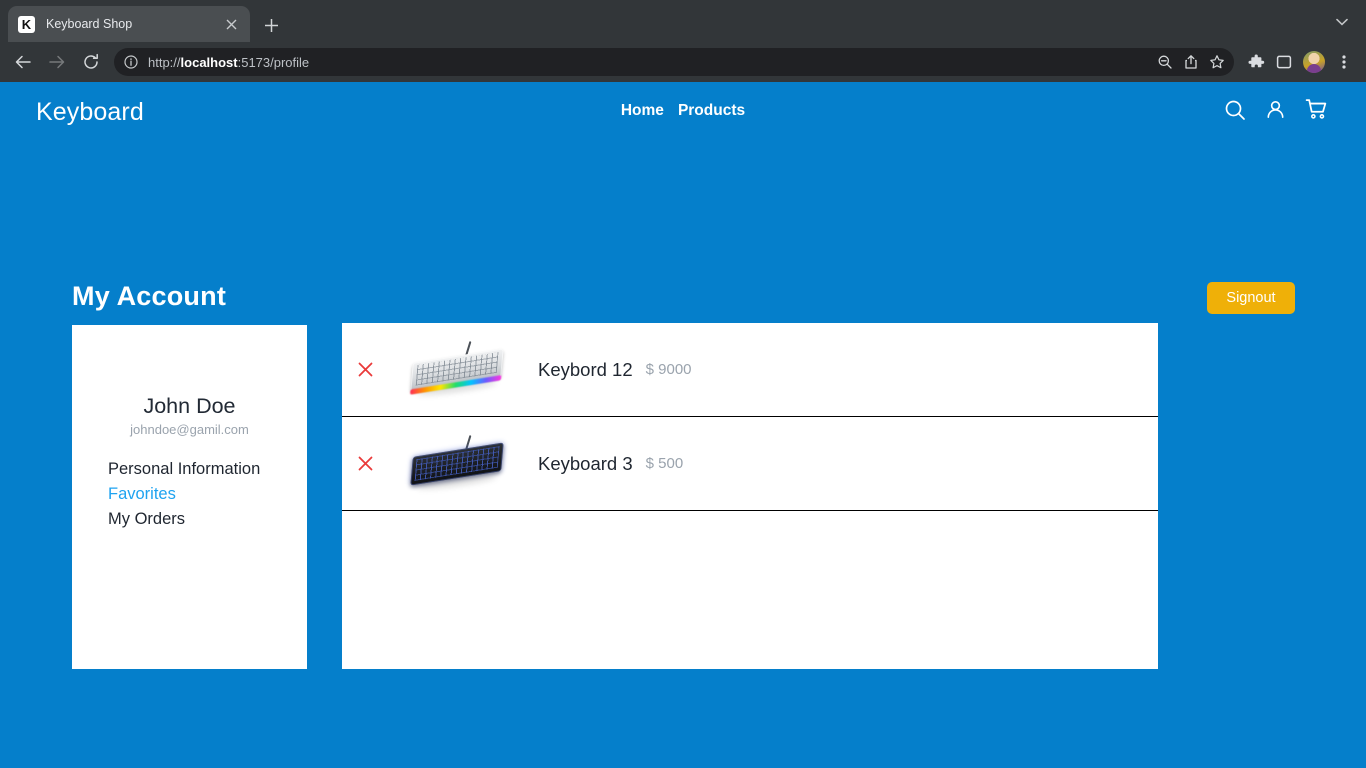  I want to click on address-bar-actions, so click(1191, 62).